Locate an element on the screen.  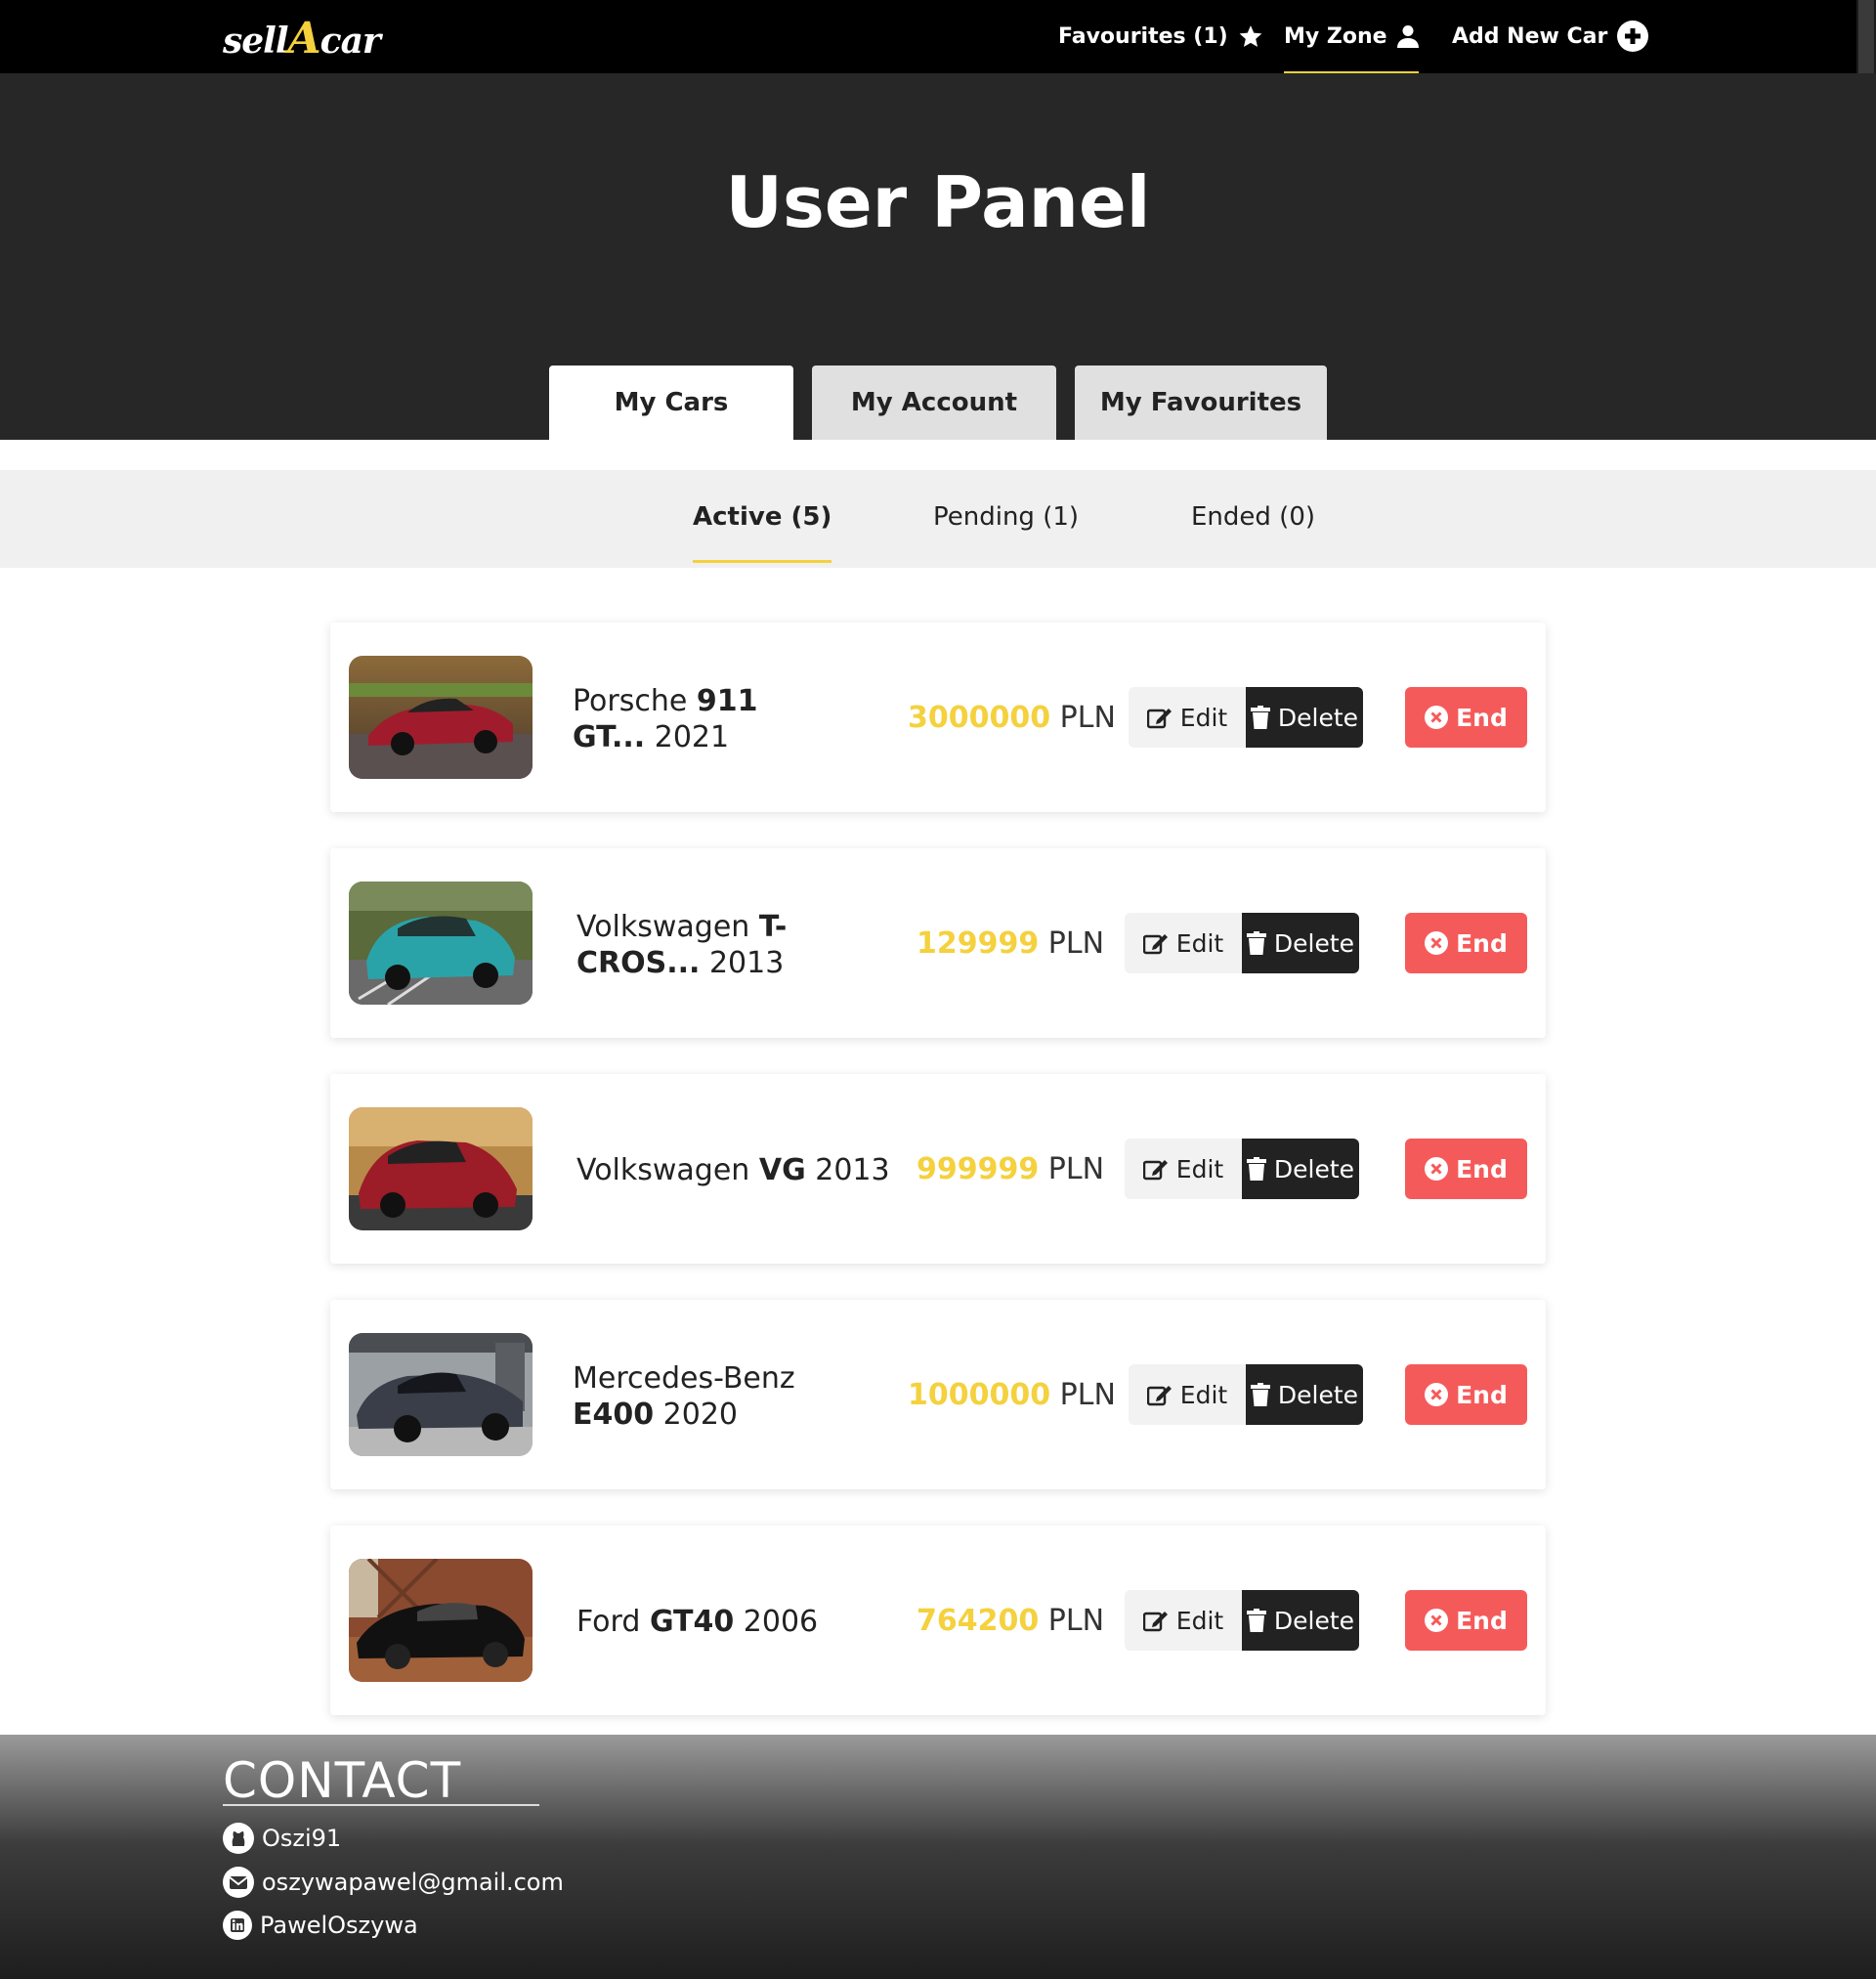
contact-heading: CONTACT is located at coordinates (342, 1780).